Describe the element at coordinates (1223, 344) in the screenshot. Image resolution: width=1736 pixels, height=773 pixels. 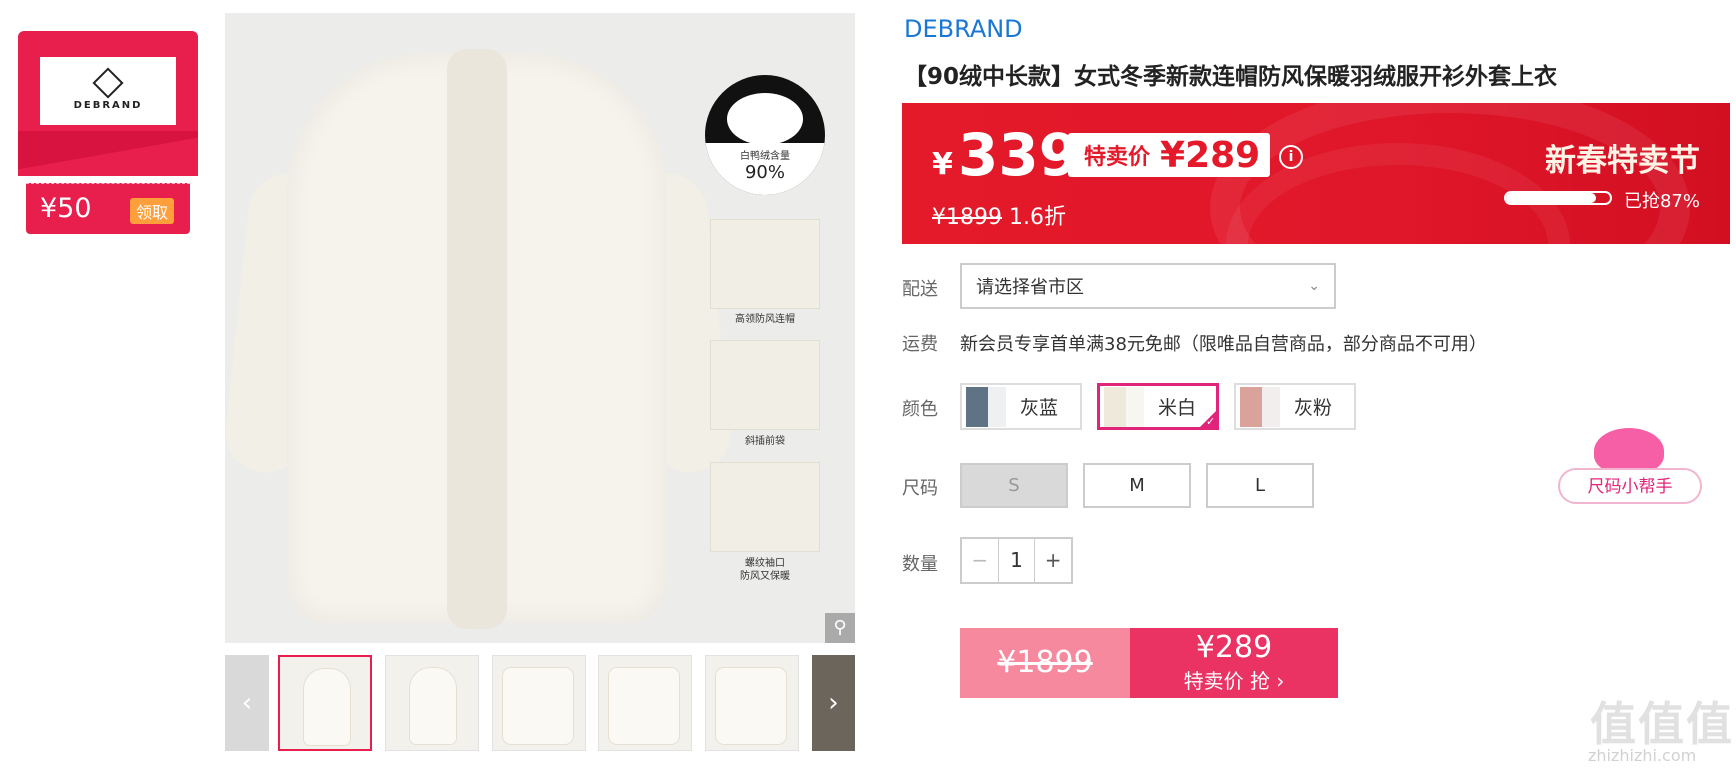
I see `shipping-text: 新会员专享首单满38元免邮（限唯品自营商品，部分商品不可用）` at that location.